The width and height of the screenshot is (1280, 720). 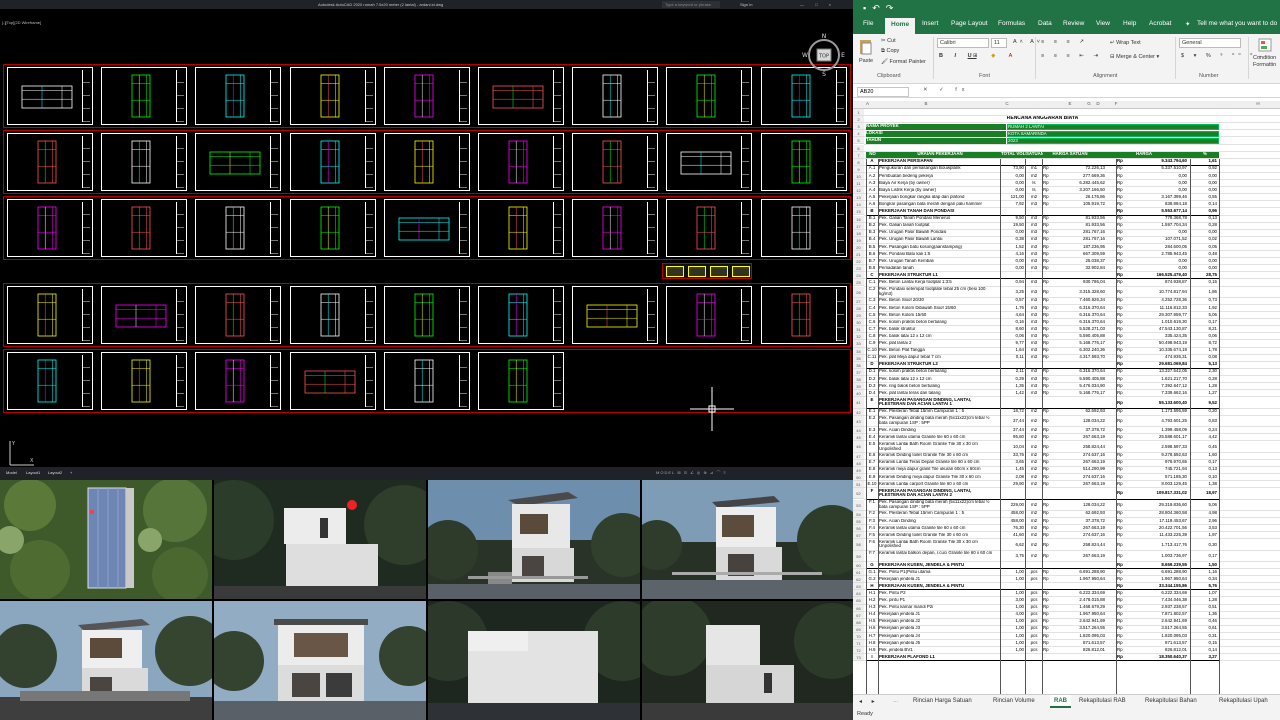 I want to click on row-header: 54, so click(x=858, y=514).